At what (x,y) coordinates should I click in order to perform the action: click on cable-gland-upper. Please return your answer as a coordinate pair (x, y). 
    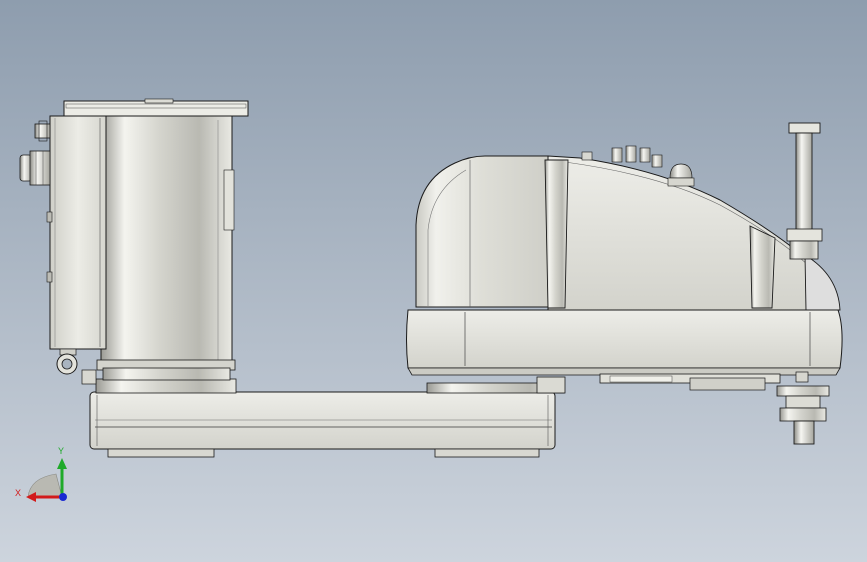
    Looking at the image, I should click on (42, 131).